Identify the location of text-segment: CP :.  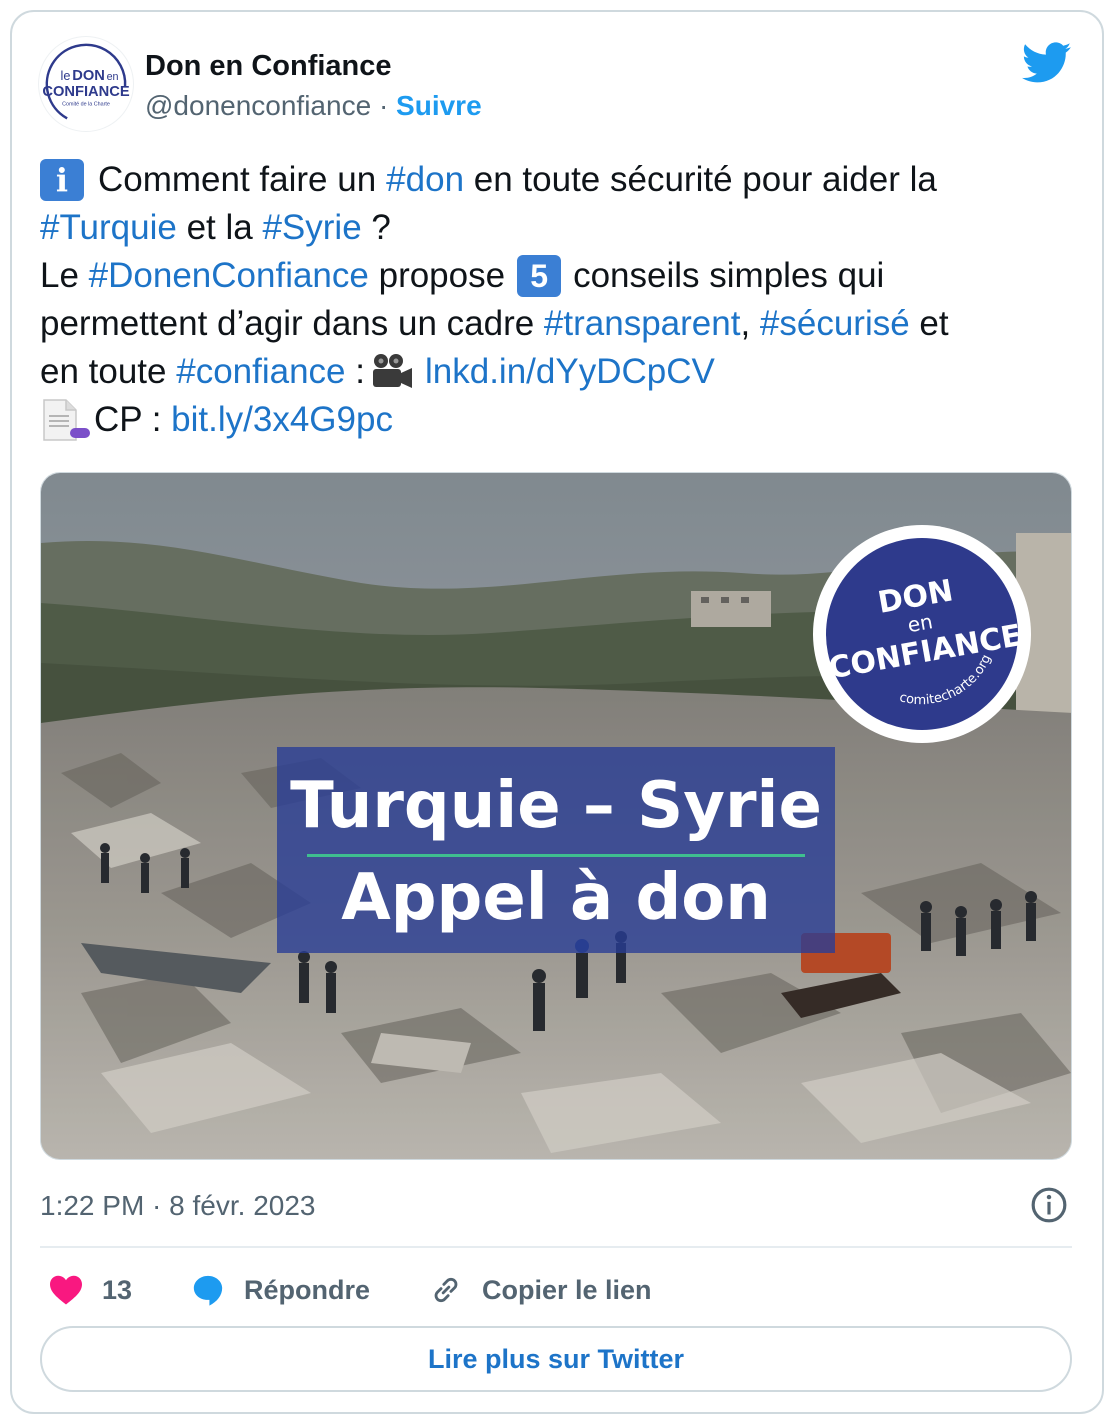
(133, 419).